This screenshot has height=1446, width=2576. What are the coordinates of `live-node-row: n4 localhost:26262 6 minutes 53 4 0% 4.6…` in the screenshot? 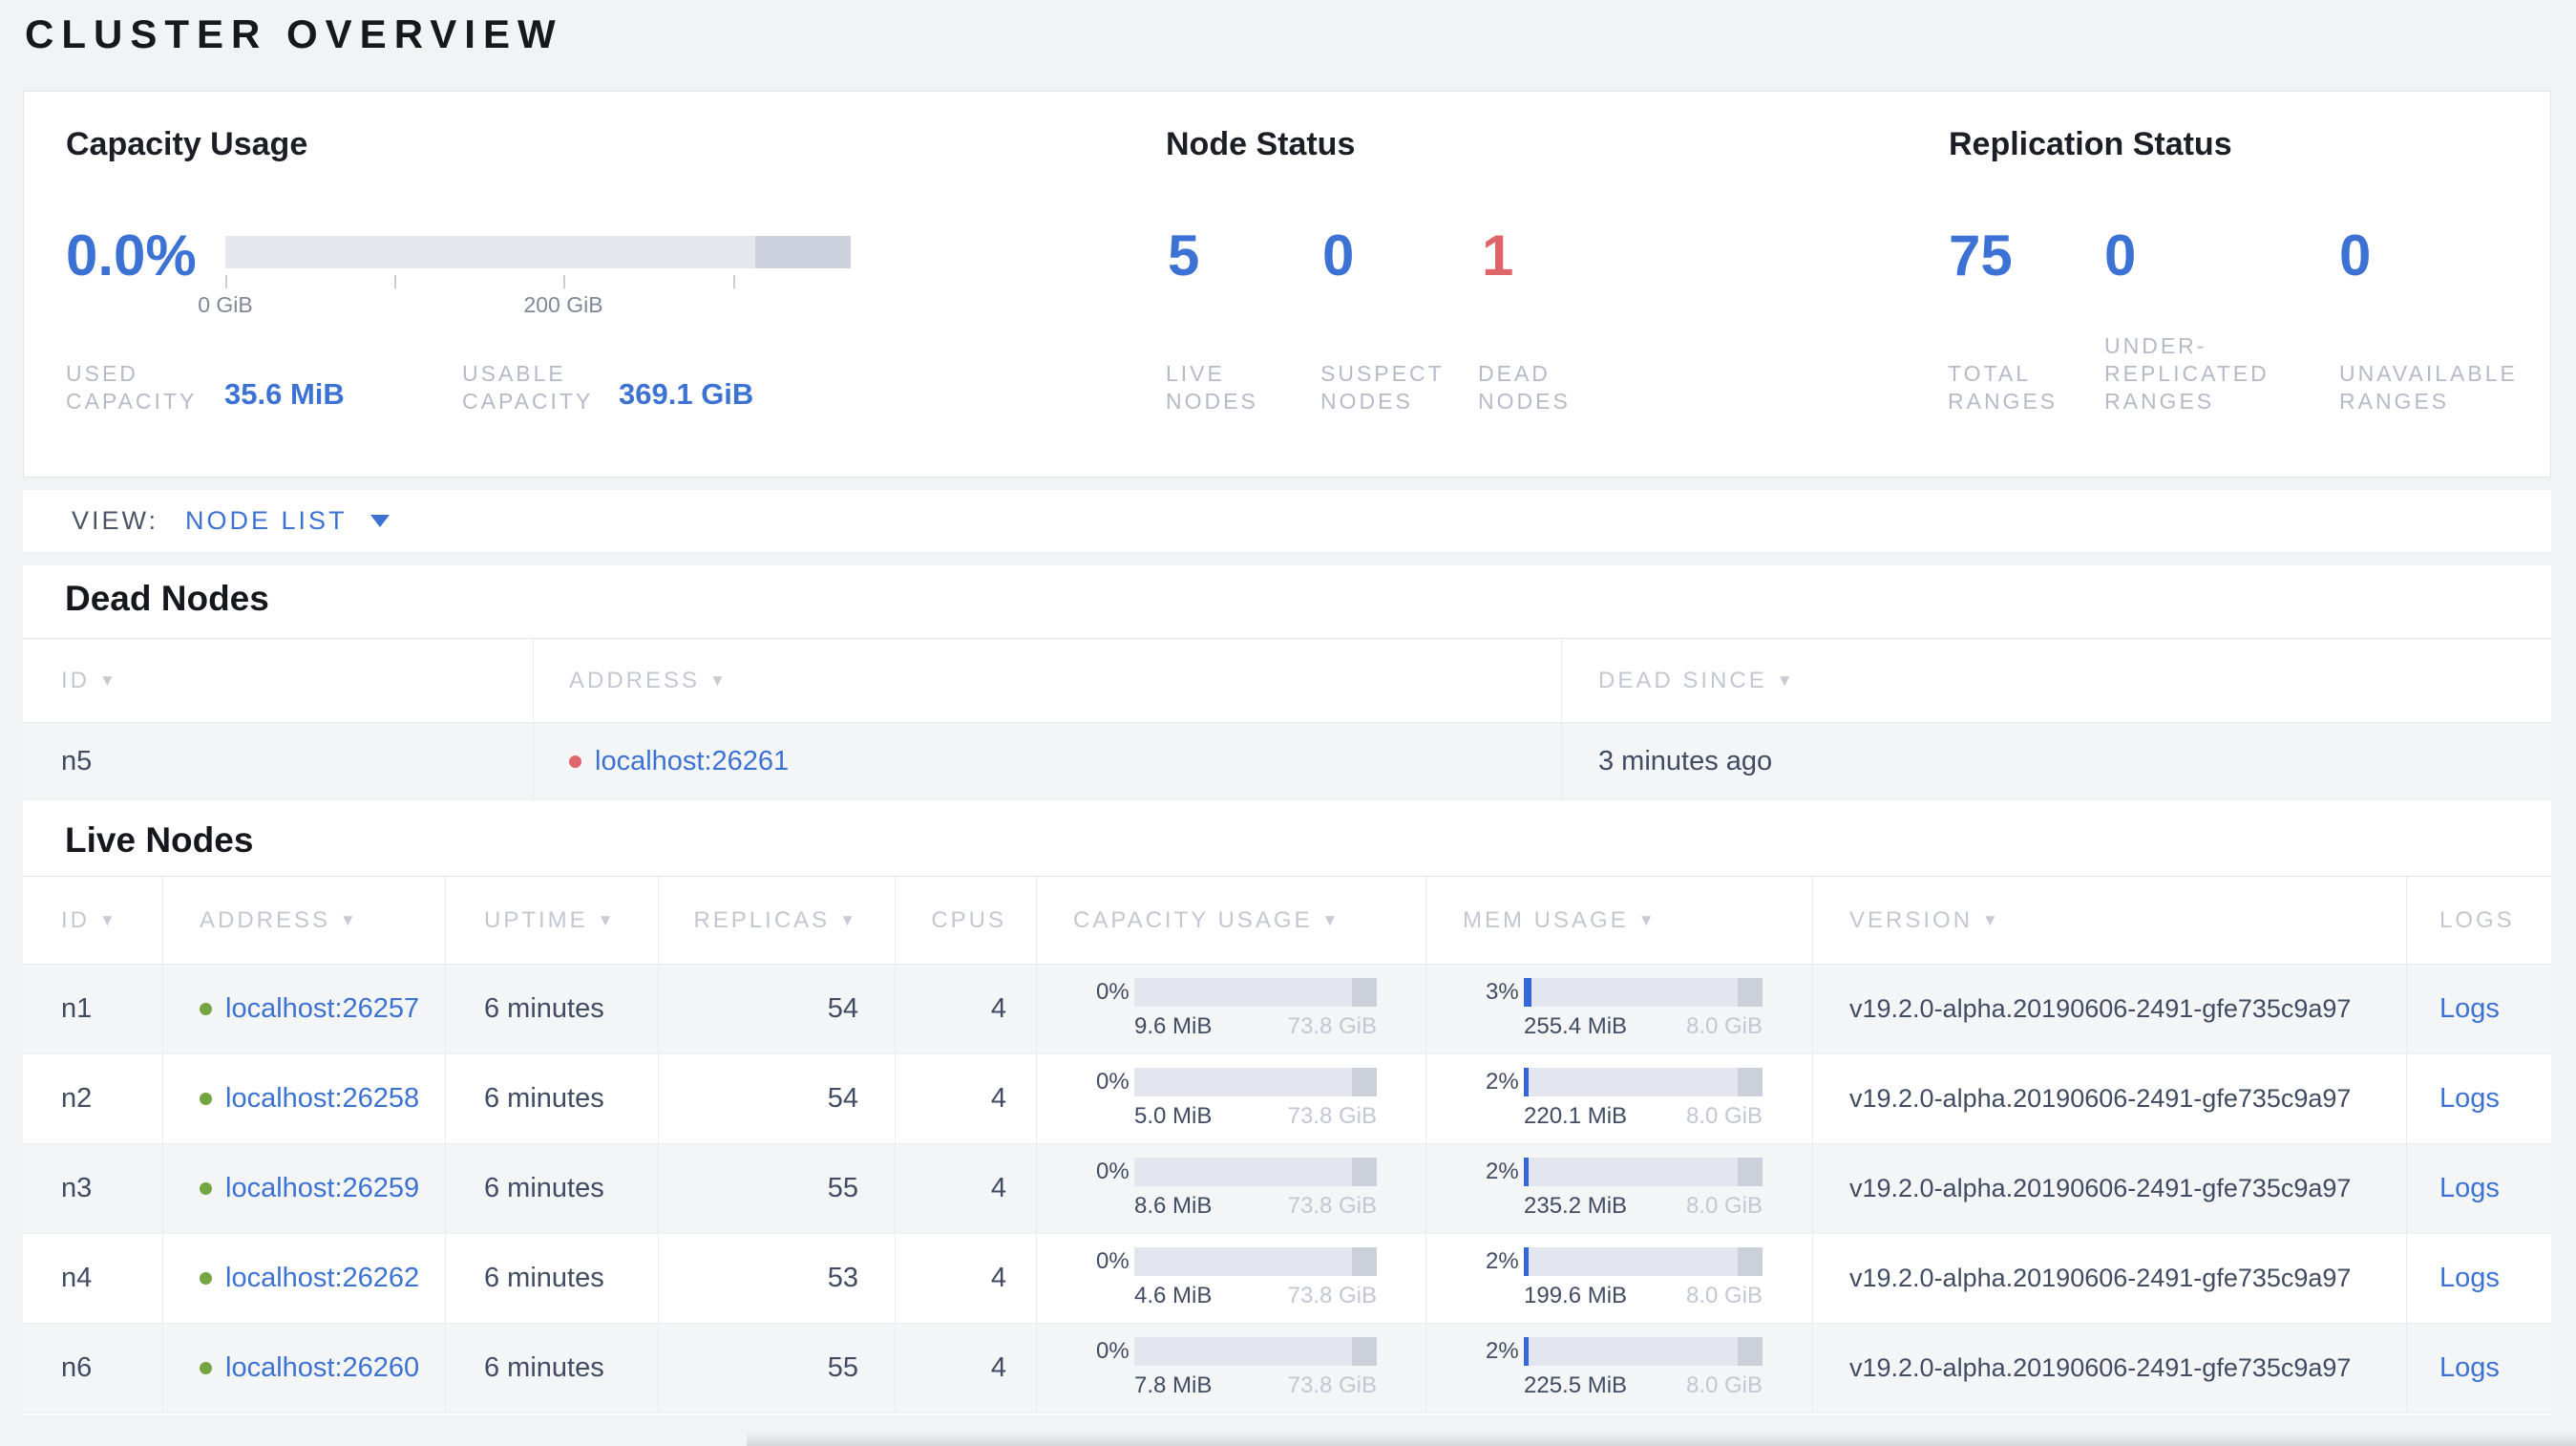 It's located at (1287, 1279).